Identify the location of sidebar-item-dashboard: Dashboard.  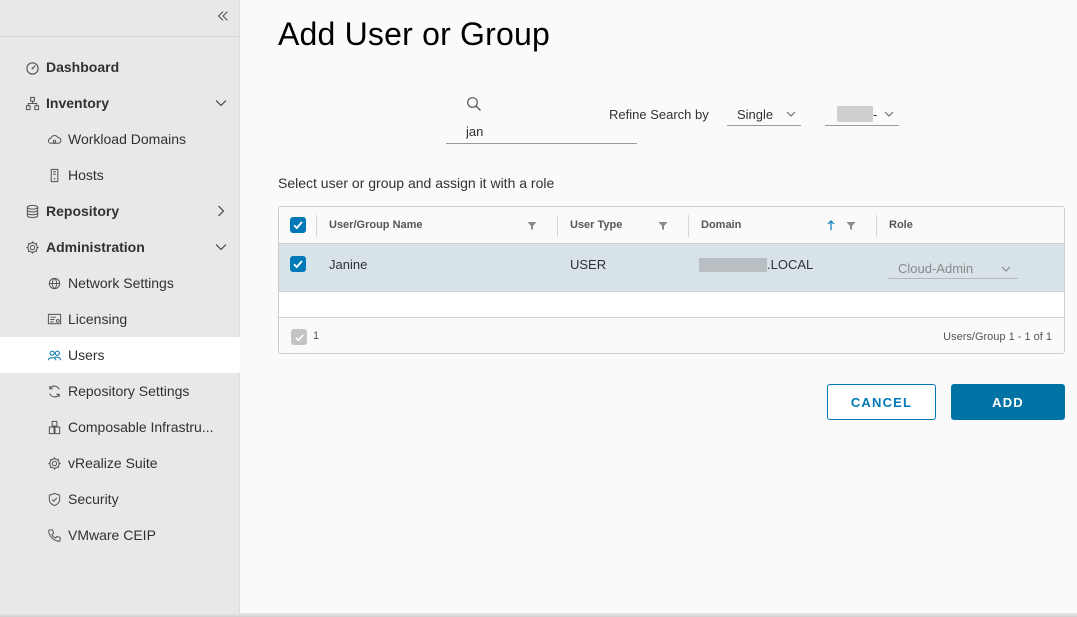
(120, 67).